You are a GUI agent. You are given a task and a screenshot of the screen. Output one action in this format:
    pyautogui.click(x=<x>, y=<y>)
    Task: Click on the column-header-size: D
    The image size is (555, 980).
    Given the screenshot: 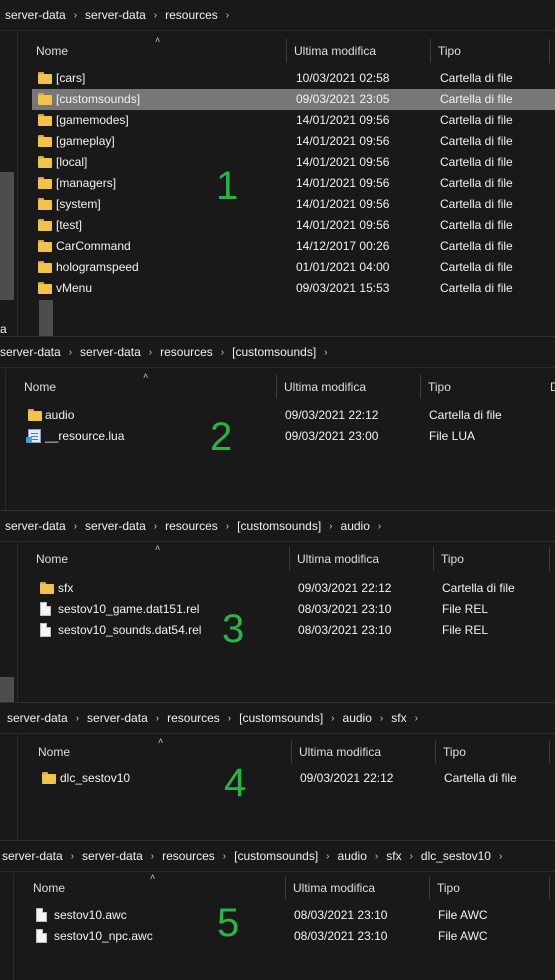 What is the action you would take?
    pyautogui.click(x=549, y=387)
    